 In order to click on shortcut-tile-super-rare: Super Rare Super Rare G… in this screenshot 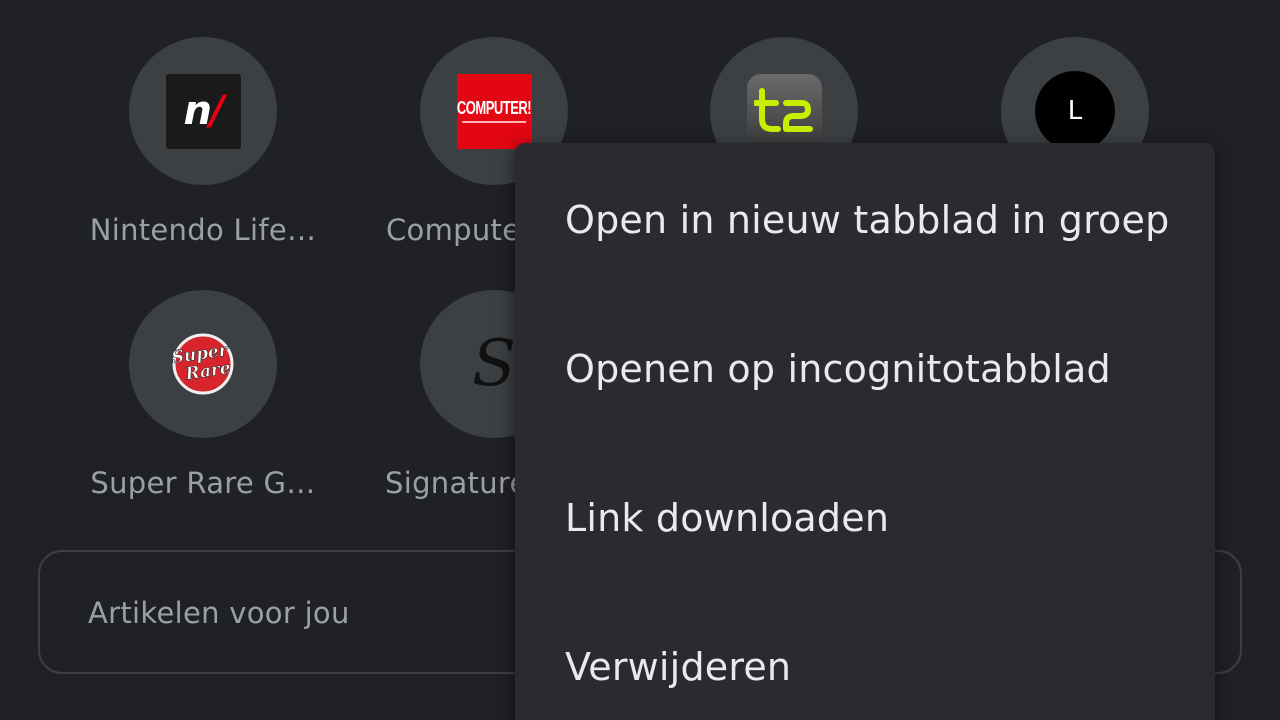, I will do `click(203, 395)`.